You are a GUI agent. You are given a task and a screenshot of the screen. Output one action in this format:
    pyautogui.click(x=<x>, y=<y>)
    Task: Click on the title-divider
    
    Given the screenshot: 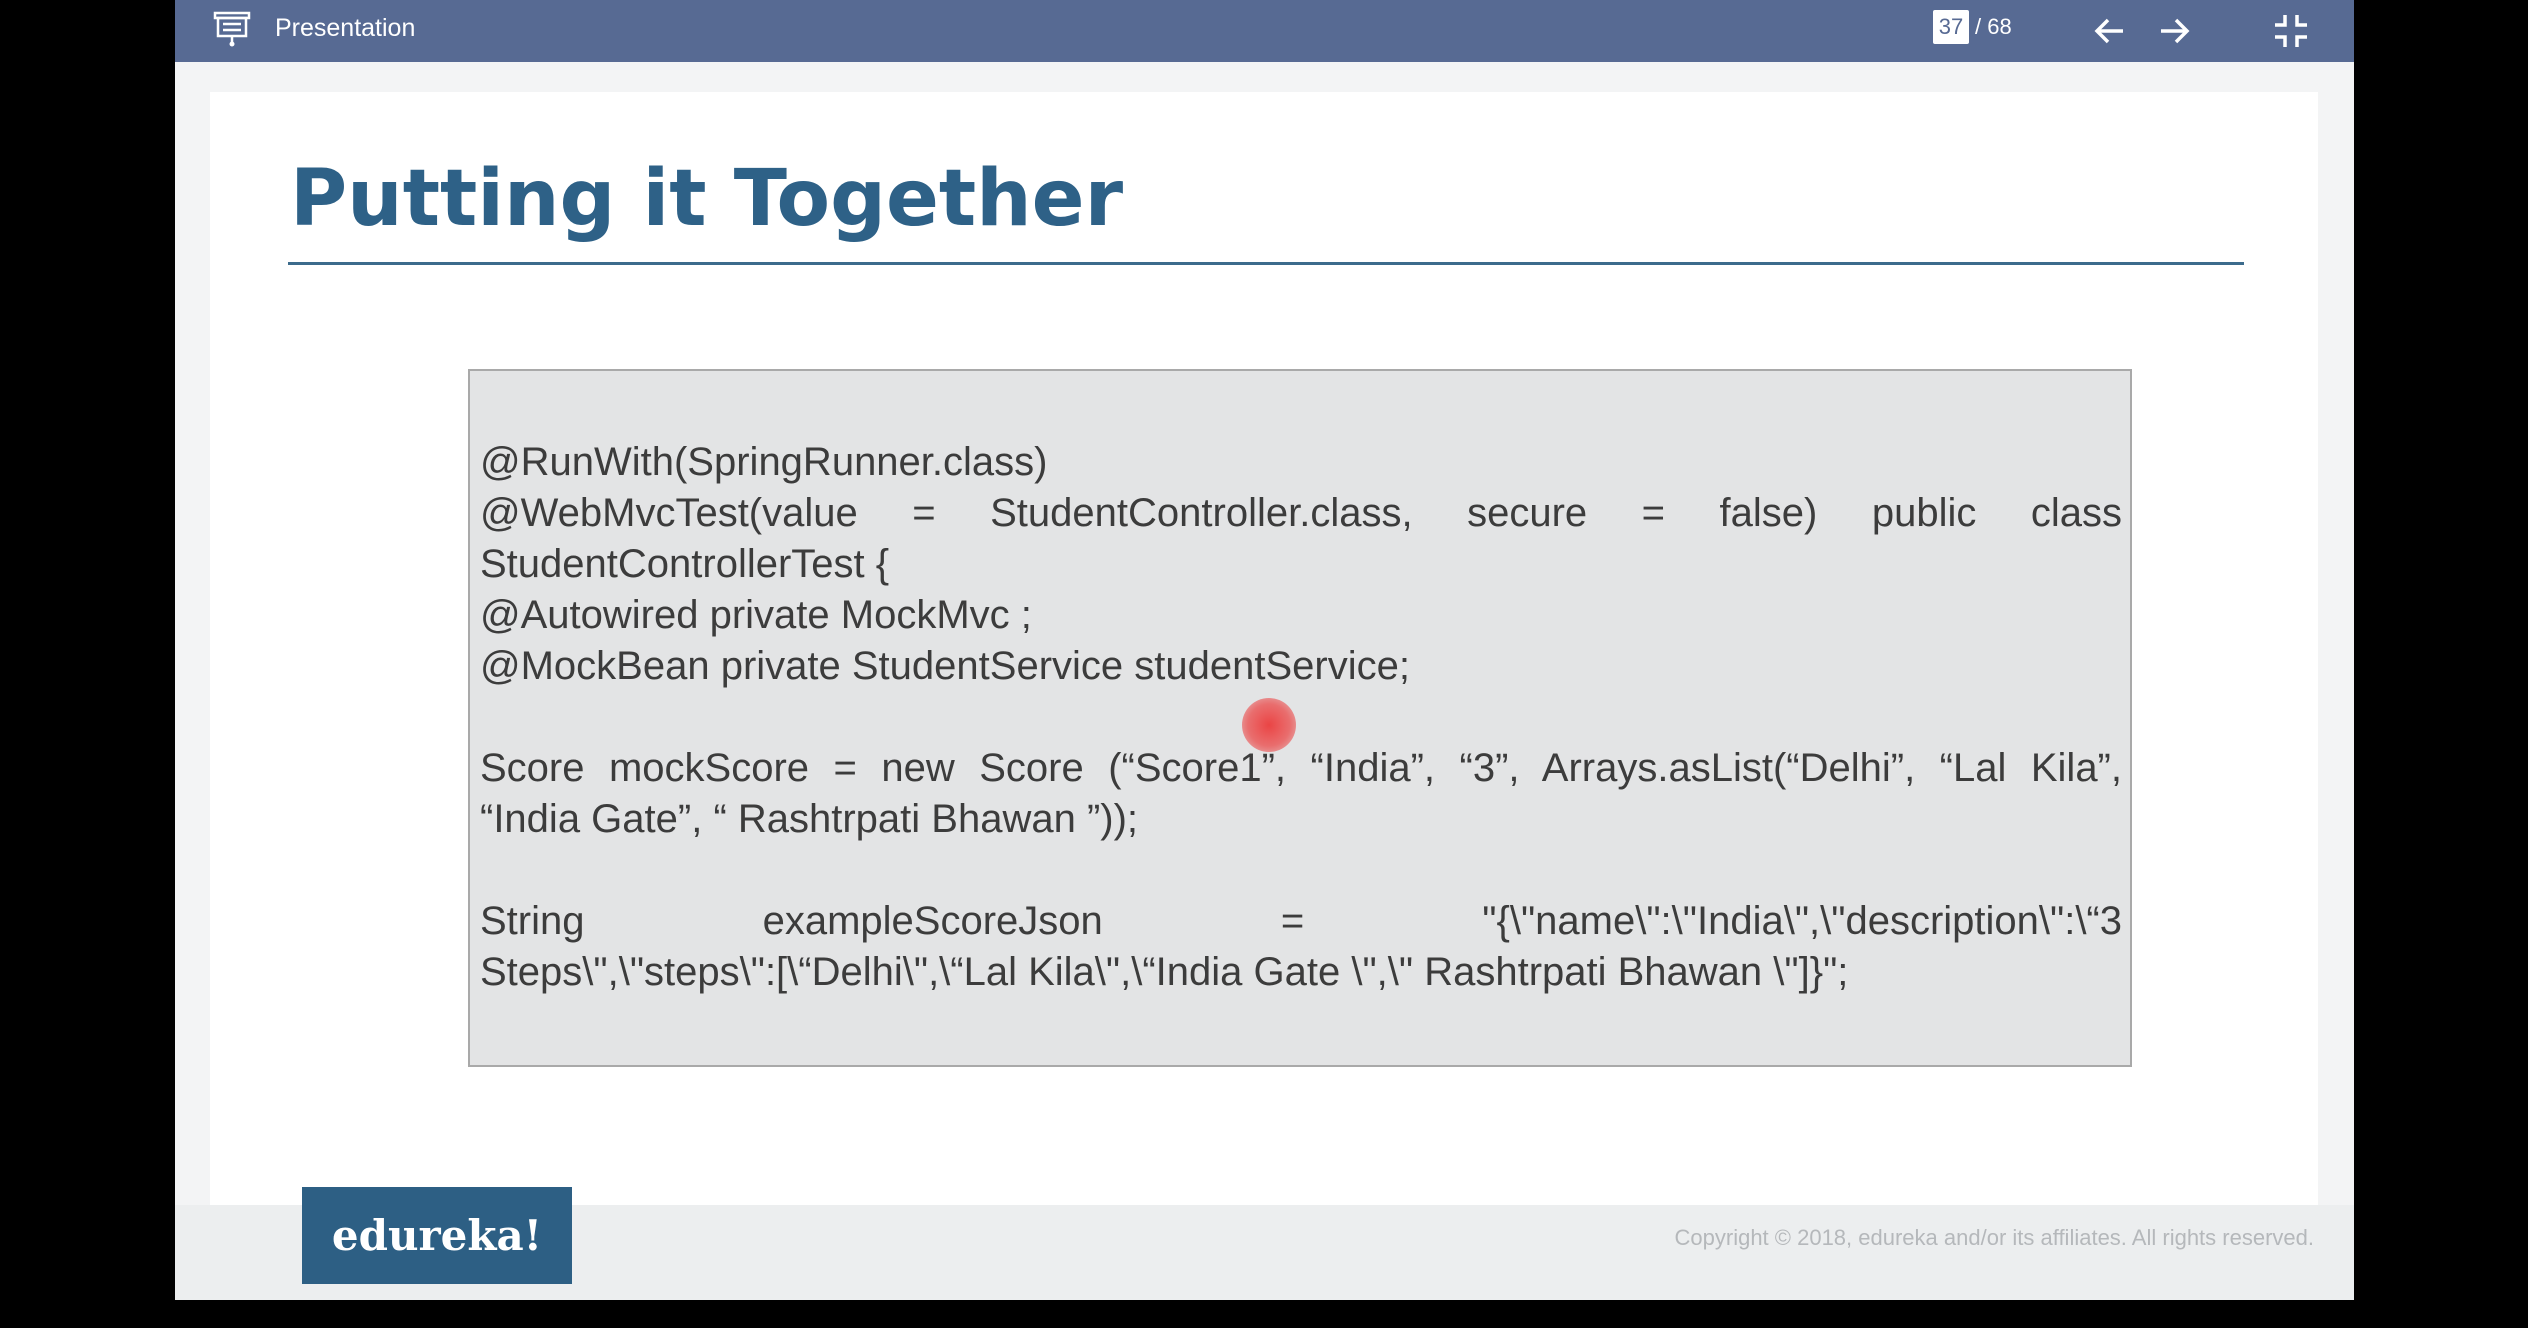 What is the action you would take?
    pyautogui.click(x=1266, y=263)
    